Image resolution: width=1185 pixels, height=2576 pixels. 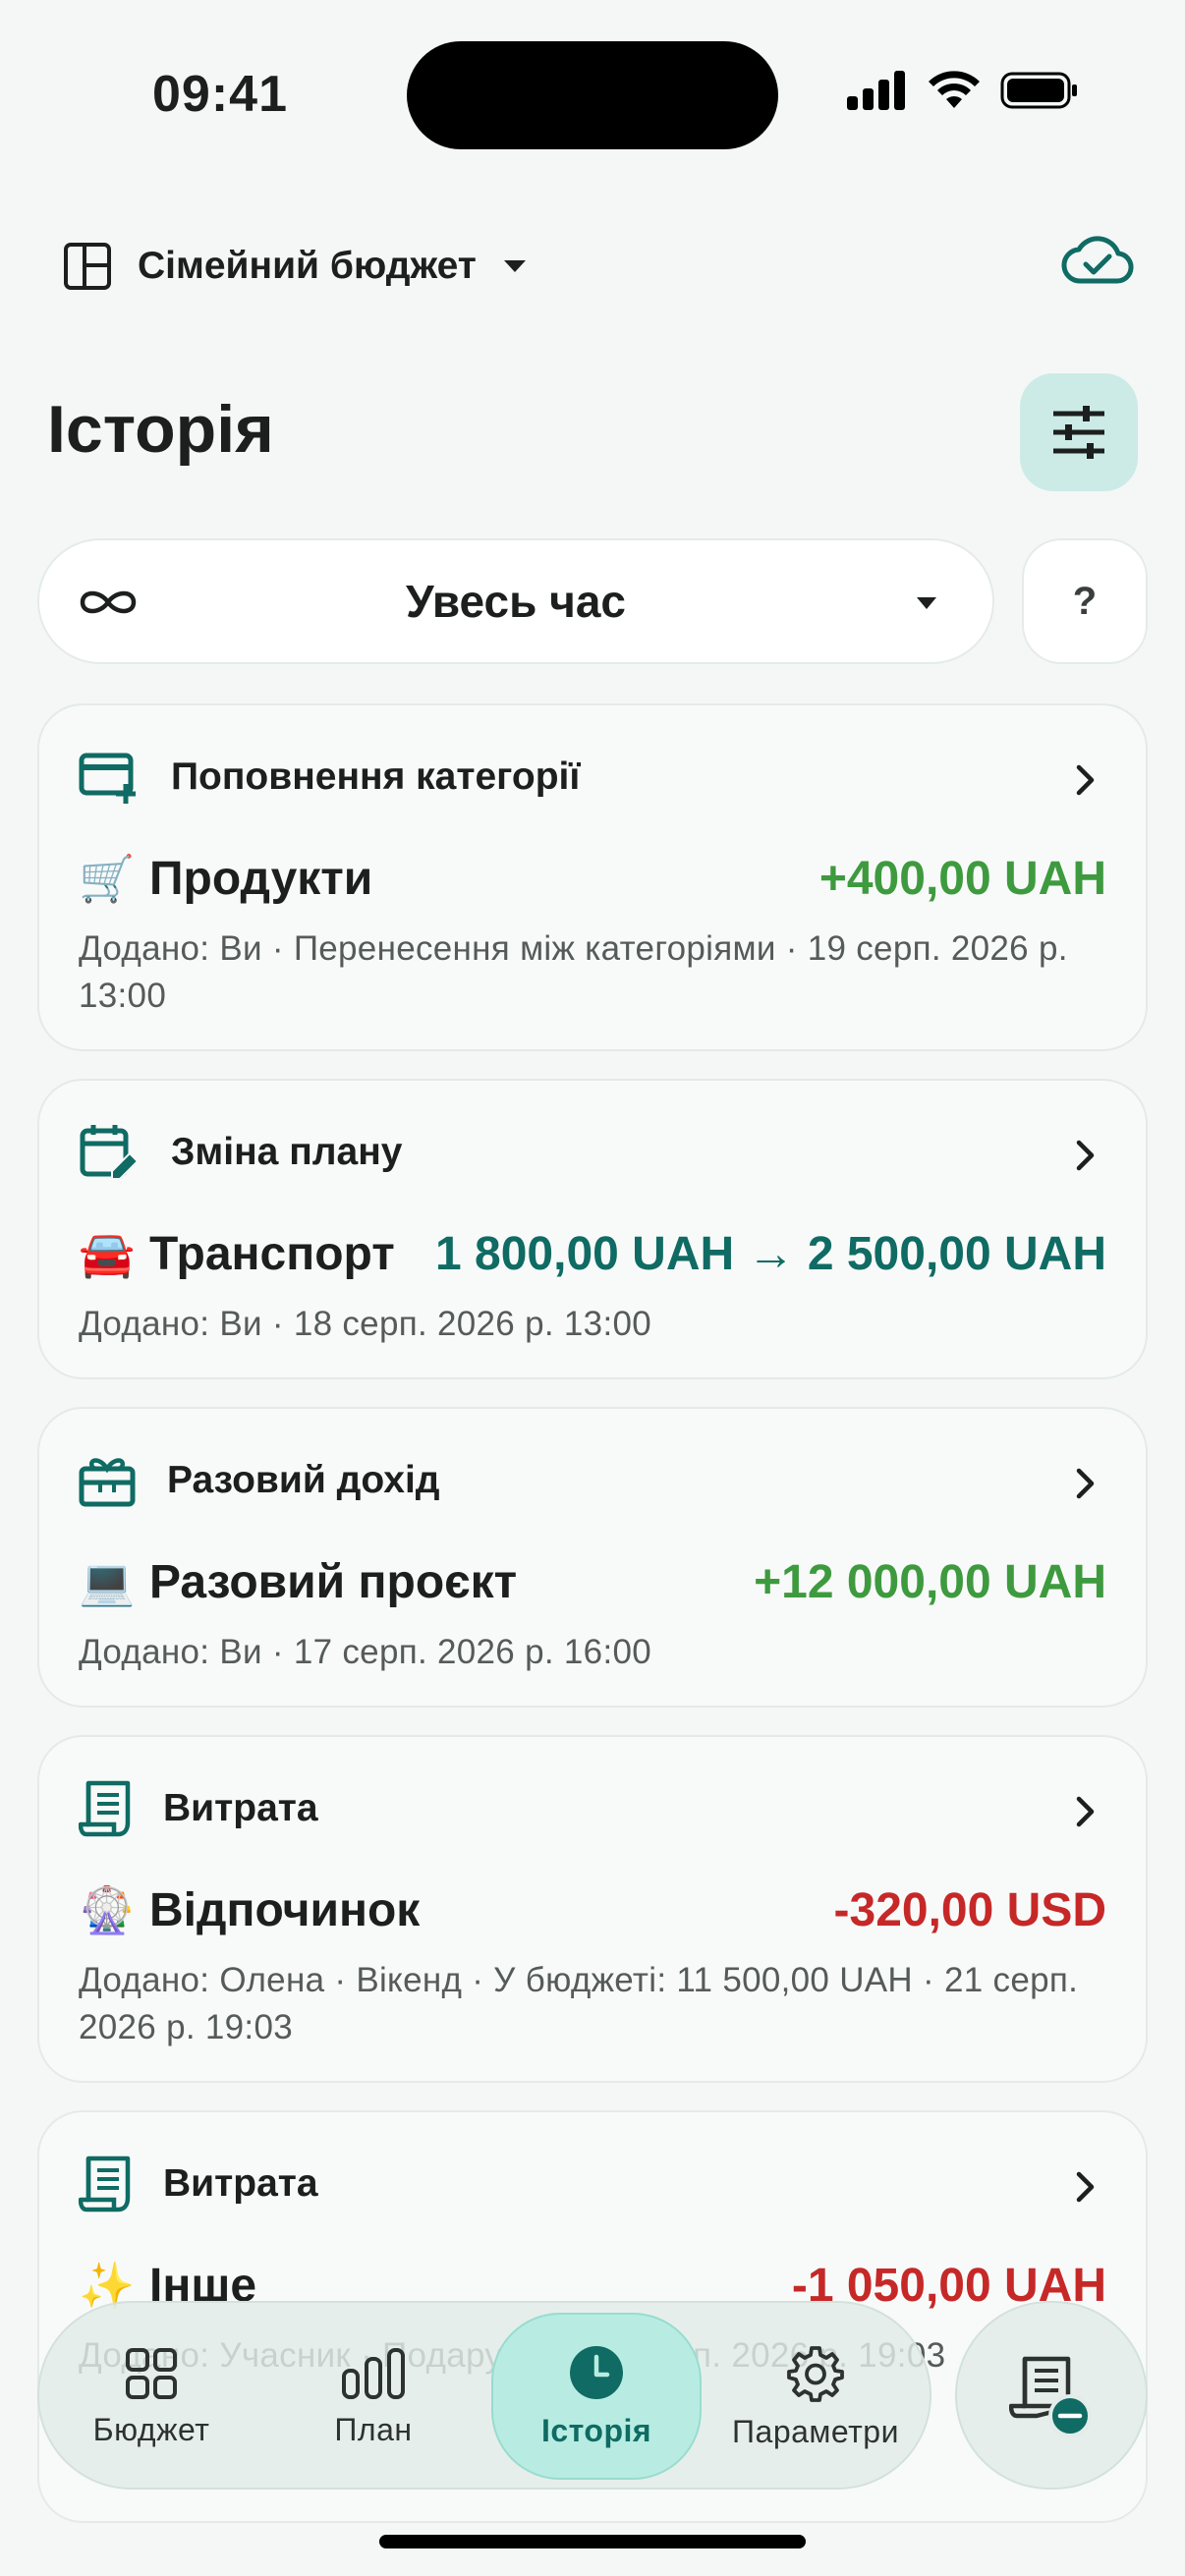 I want to click on nav-label: Бюджет, so click(x=151, y=2429).